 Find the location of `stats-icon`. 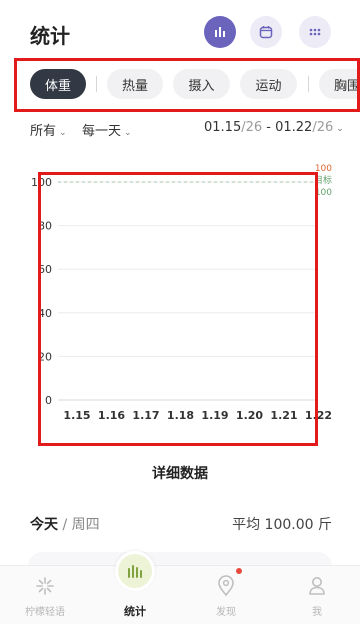

stats-icon is located at coordinates (220, 32).